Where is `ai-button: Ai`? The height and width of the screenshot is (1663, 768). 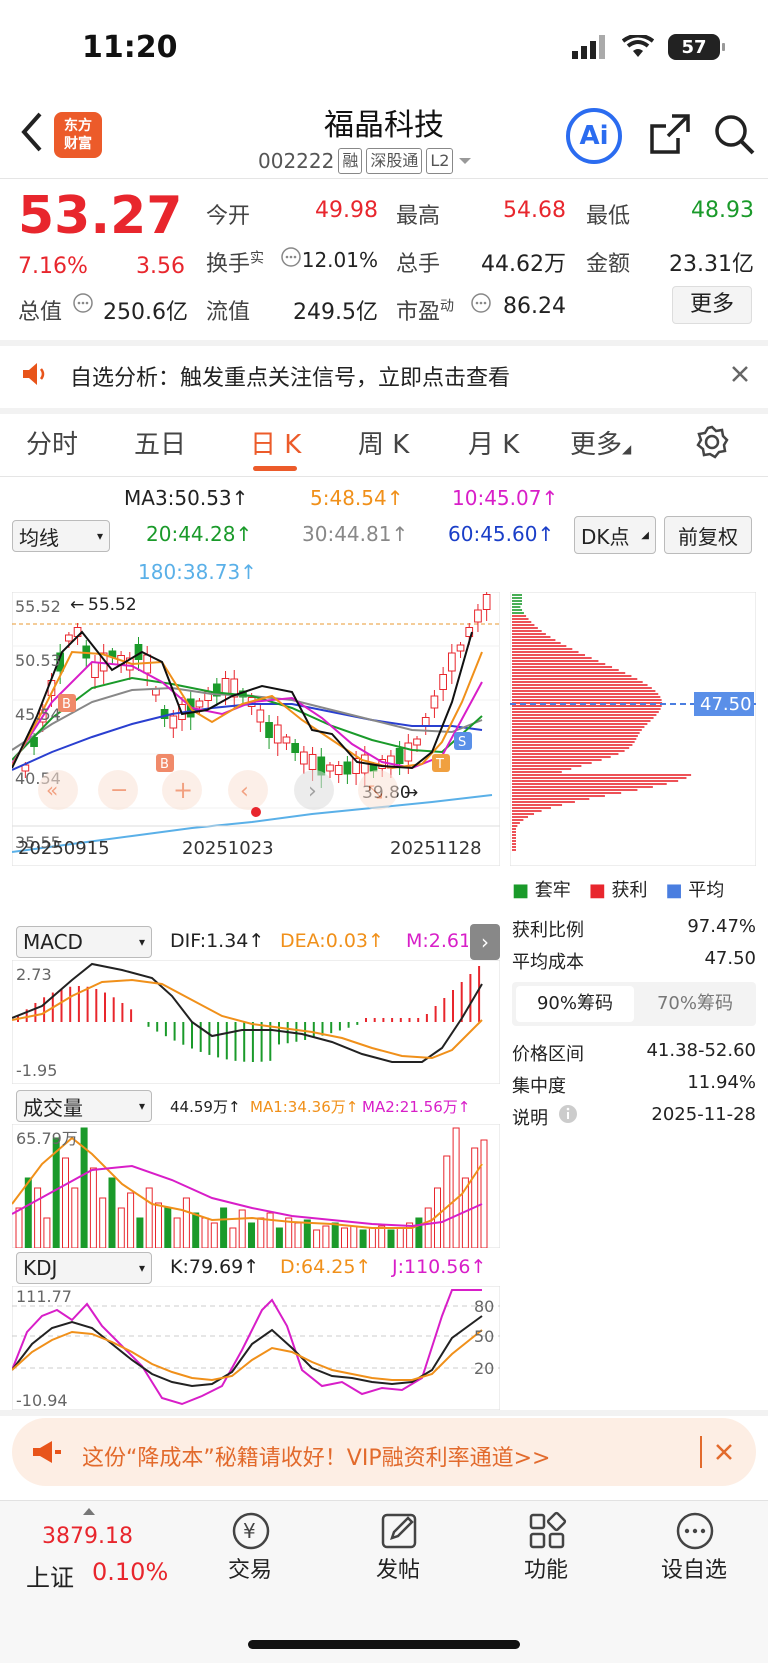 ai-button: Ai is located at coordinates (594, 136).